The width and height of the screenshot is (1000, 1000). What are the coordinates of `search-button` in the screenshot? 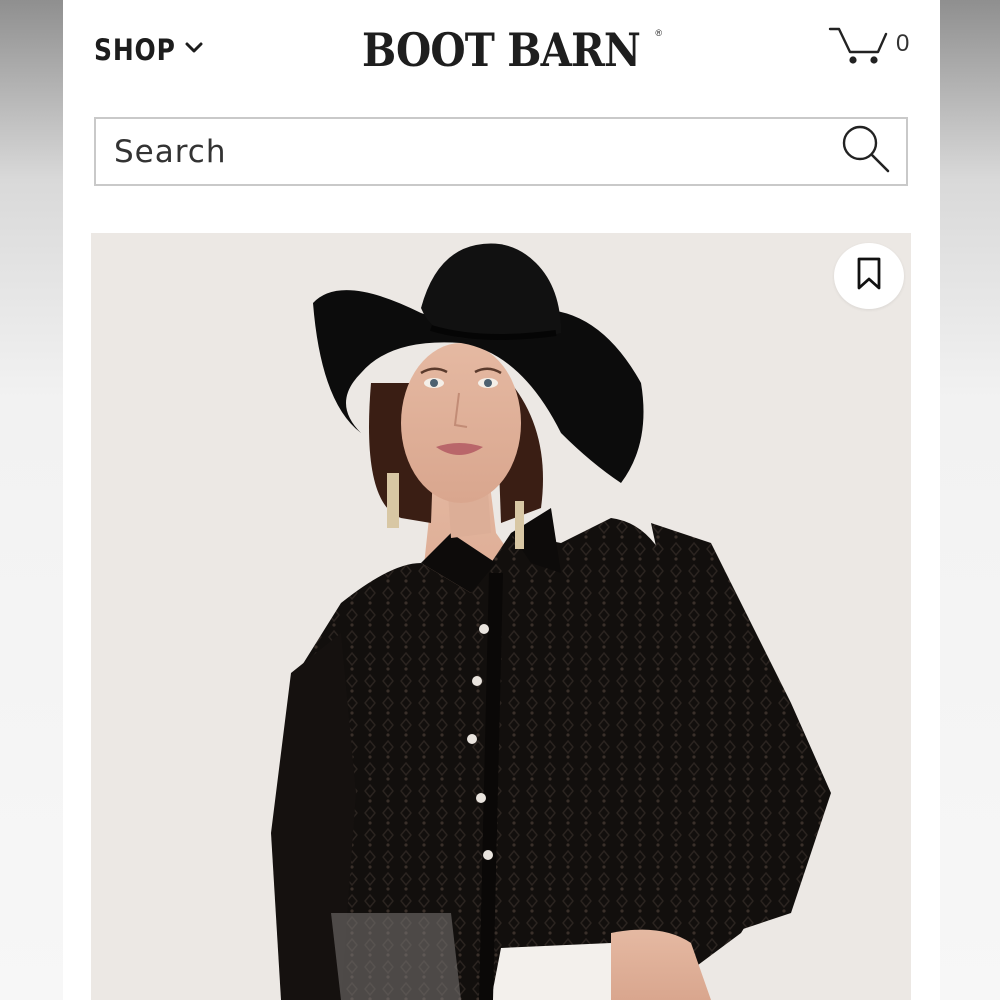 It's located at (866, 151).